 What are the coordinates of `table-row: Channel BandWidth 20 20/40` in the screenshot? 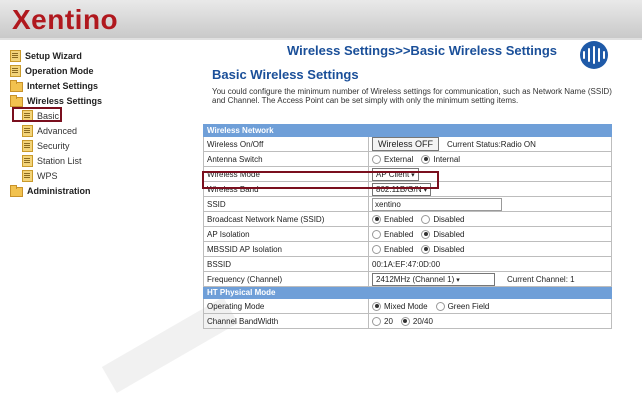 It's located at (407, 321).